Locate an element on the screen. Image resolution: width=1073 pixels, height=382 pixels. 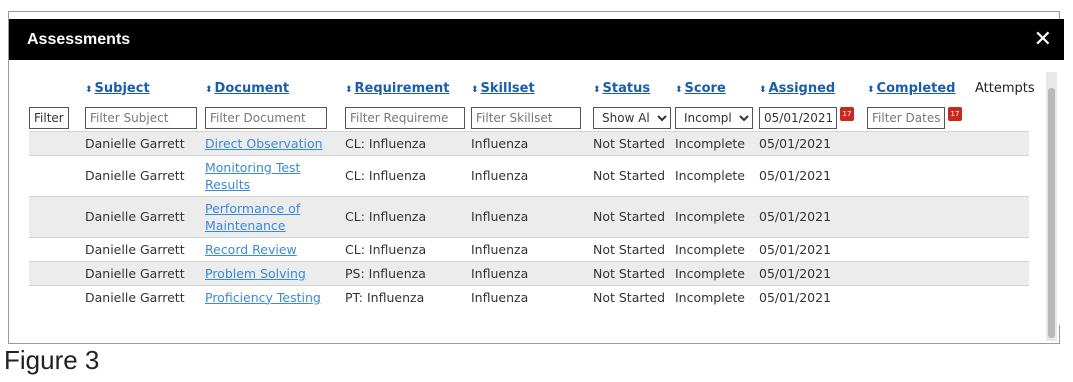
filter-subject-input is located at coordinates (141, 117).